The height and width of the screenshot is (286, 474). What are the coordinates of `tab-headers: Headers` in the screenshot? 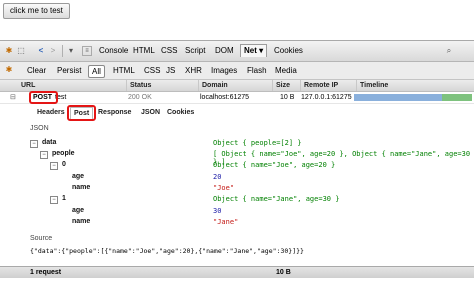 It's located at (51, 112).